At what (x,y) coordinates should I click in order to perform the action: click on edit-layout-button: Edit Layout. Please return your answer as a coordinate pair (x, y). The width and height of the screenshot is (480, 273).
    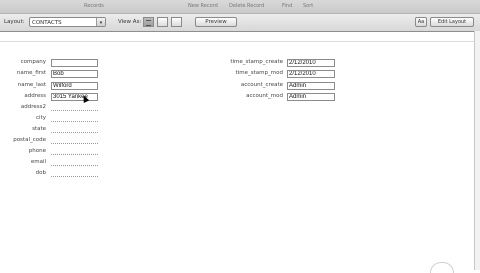
    Looking at the image, I should click on (452, 22).